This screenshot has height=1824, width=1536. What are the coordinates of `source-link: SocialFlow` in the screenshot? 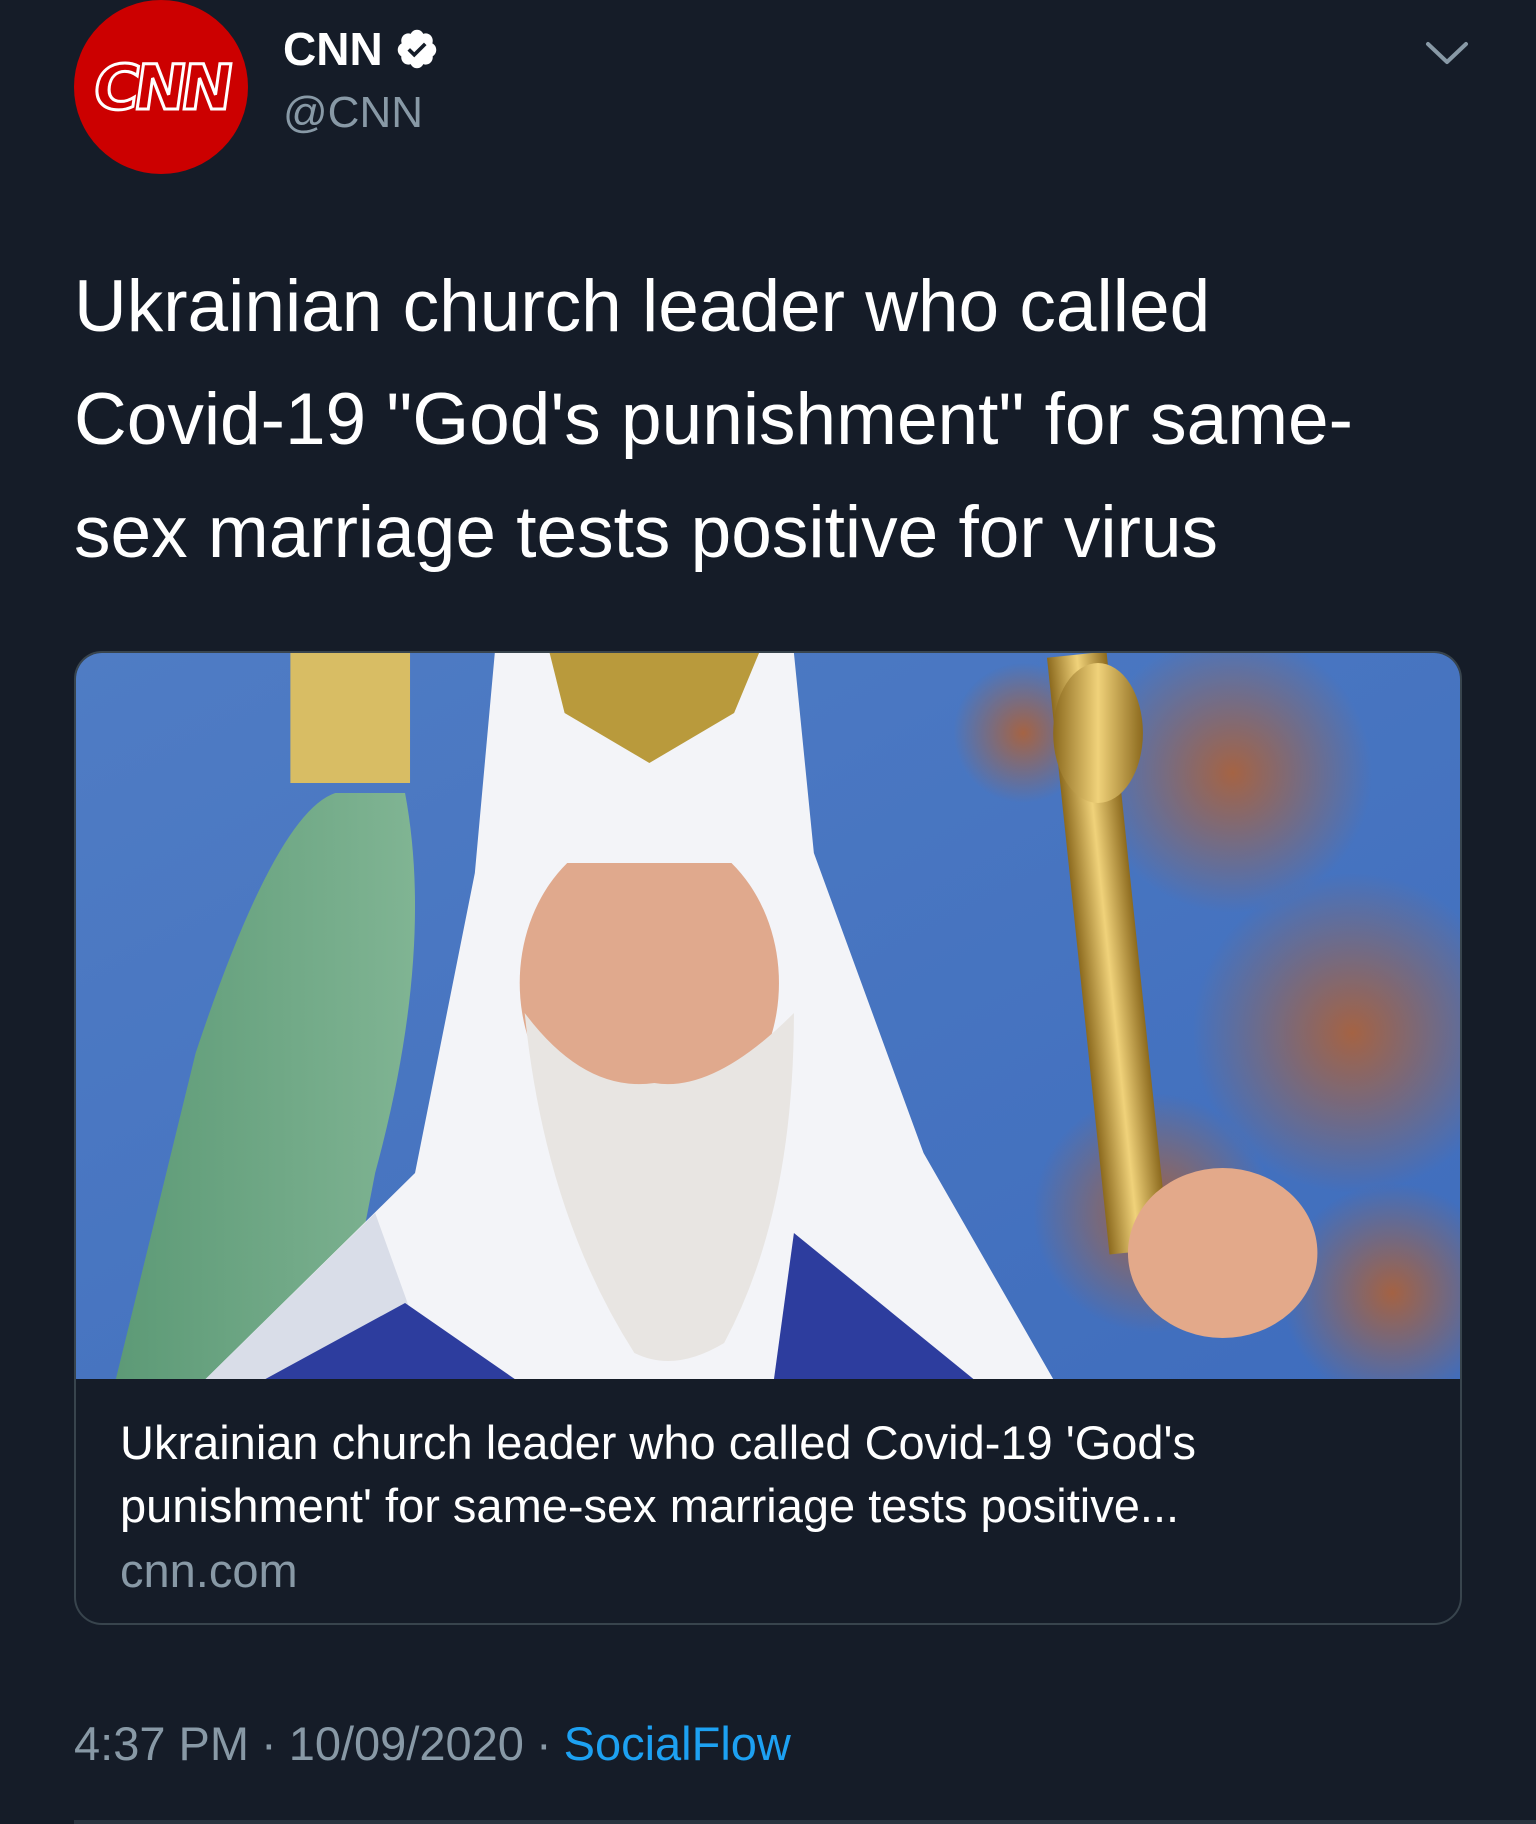 It's located at (677, 1743).